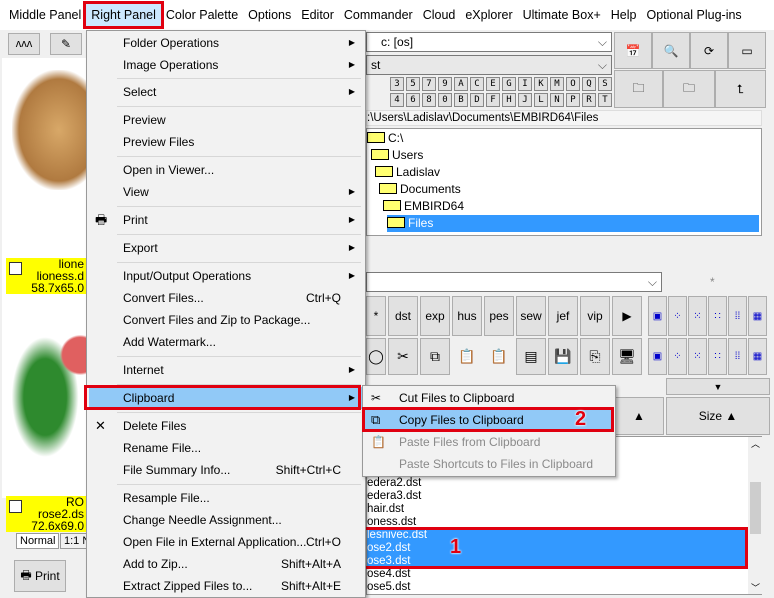 The image size is (774, 598). I want to click on tree-node: Users, so click(397, 155).